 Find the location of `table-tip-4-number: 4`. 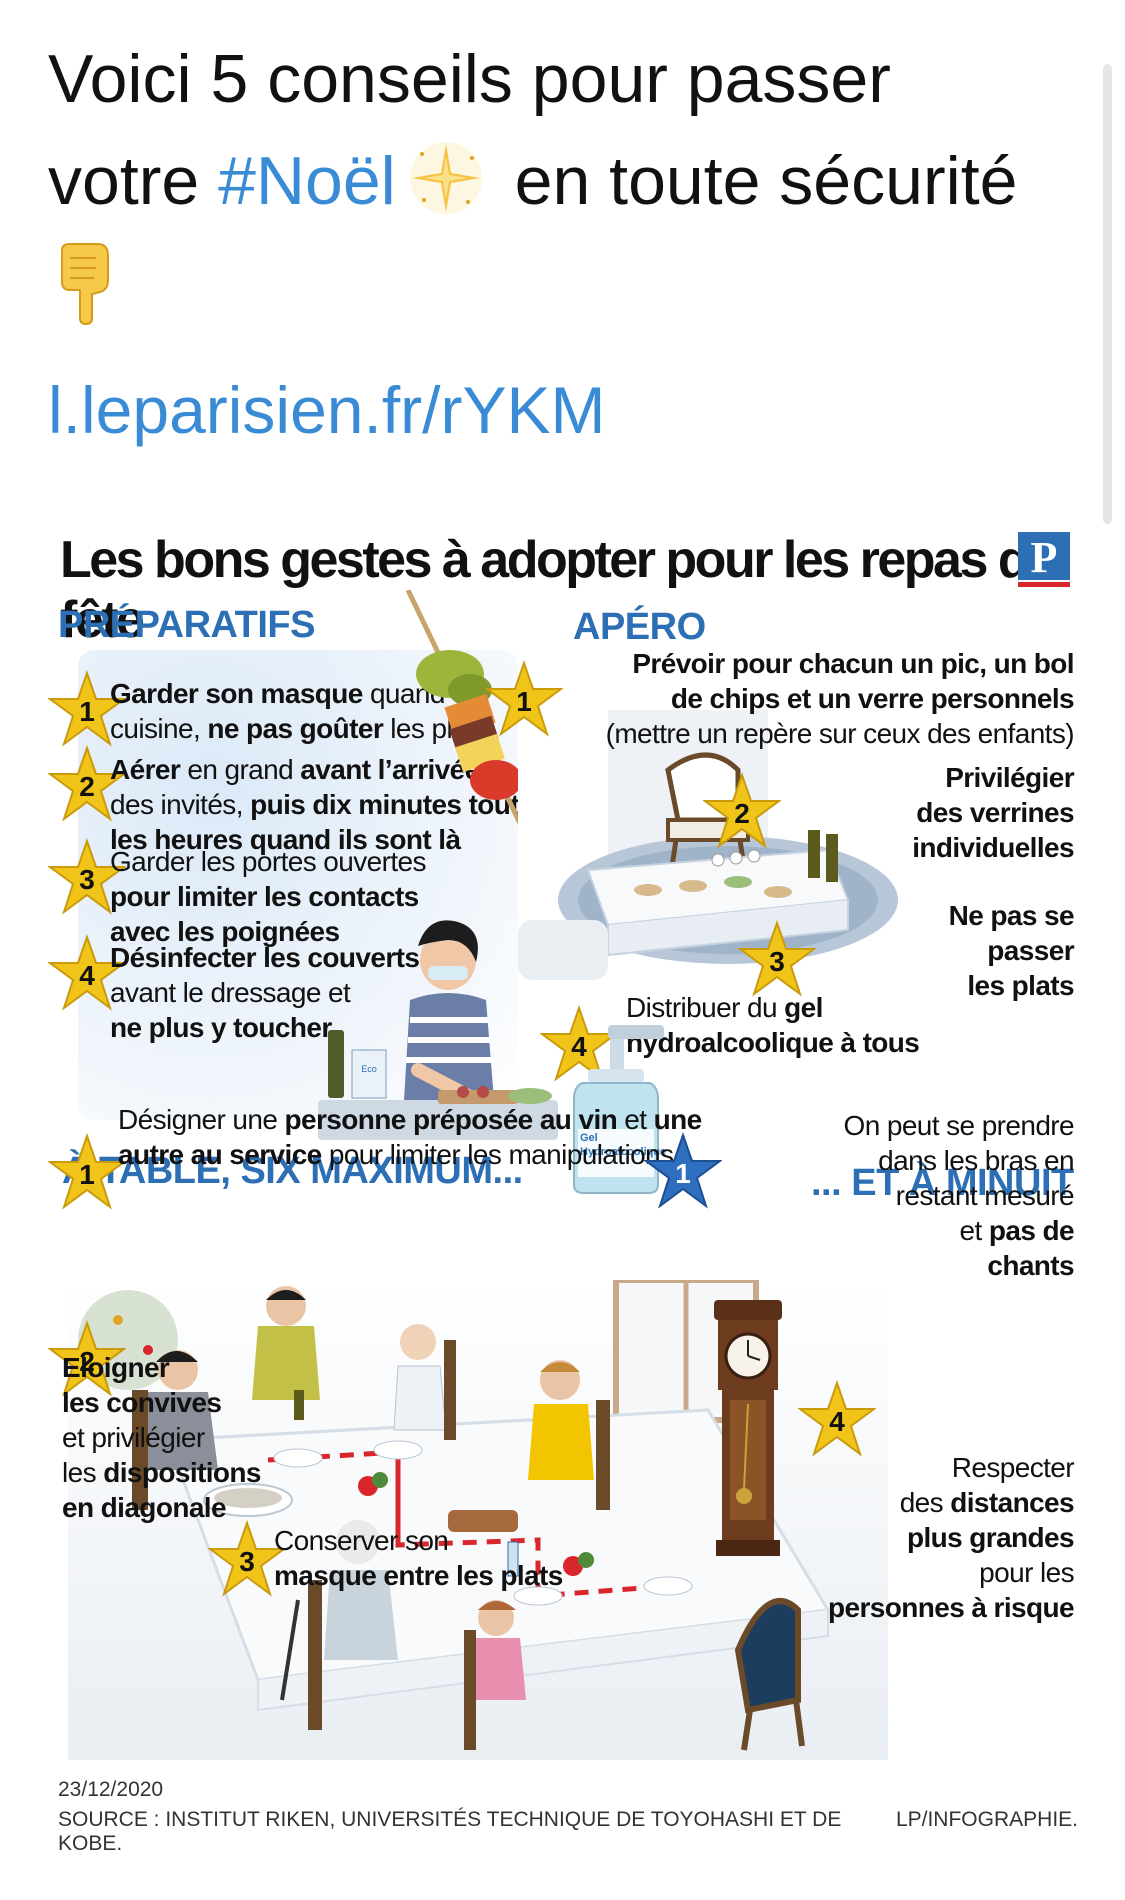

table-tip-4-number: 4 is located at coordinates (837, 1421).